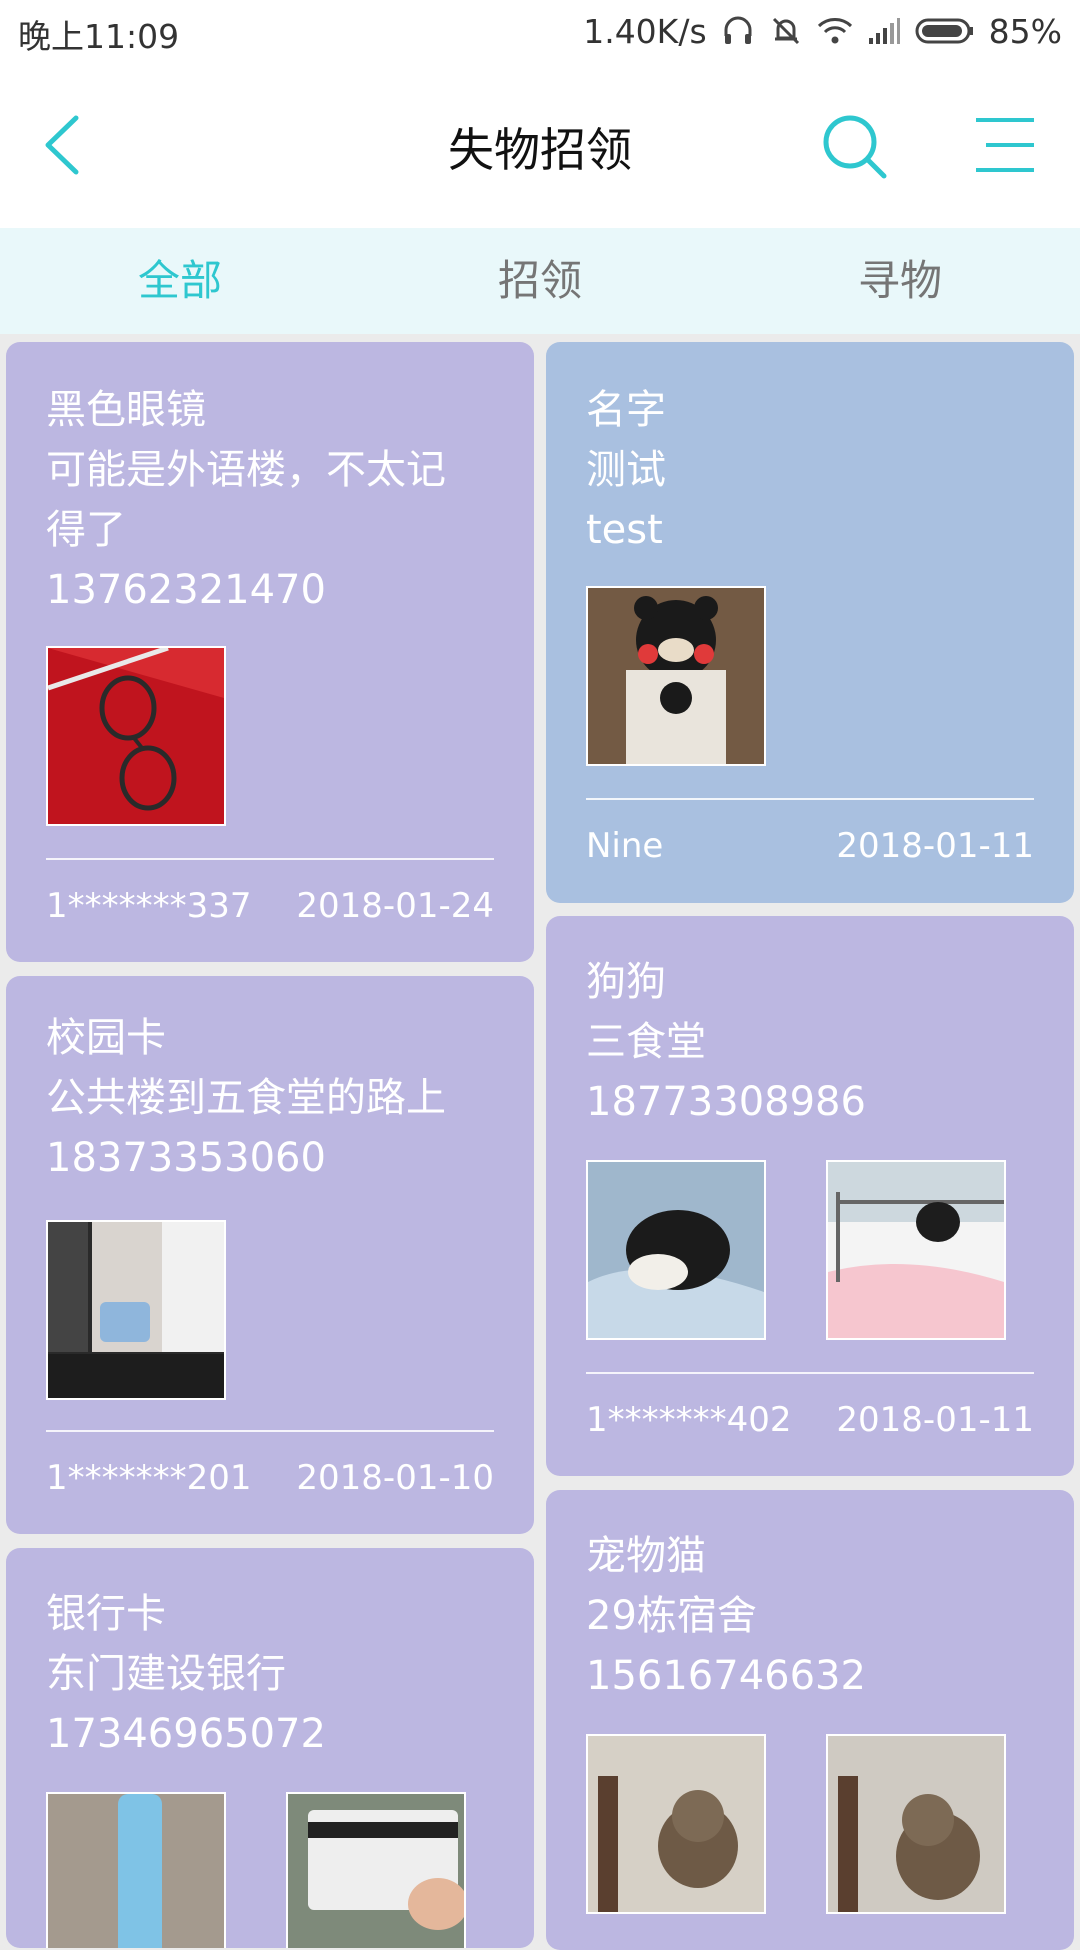 Image resolution: width=1080 pixels, height=1950 pixels. What do you see at coordinates (246, 500) in the screenshot?
I see `item-location: 可能是外语楼，不太记得了` at bounding box center [246, 500].